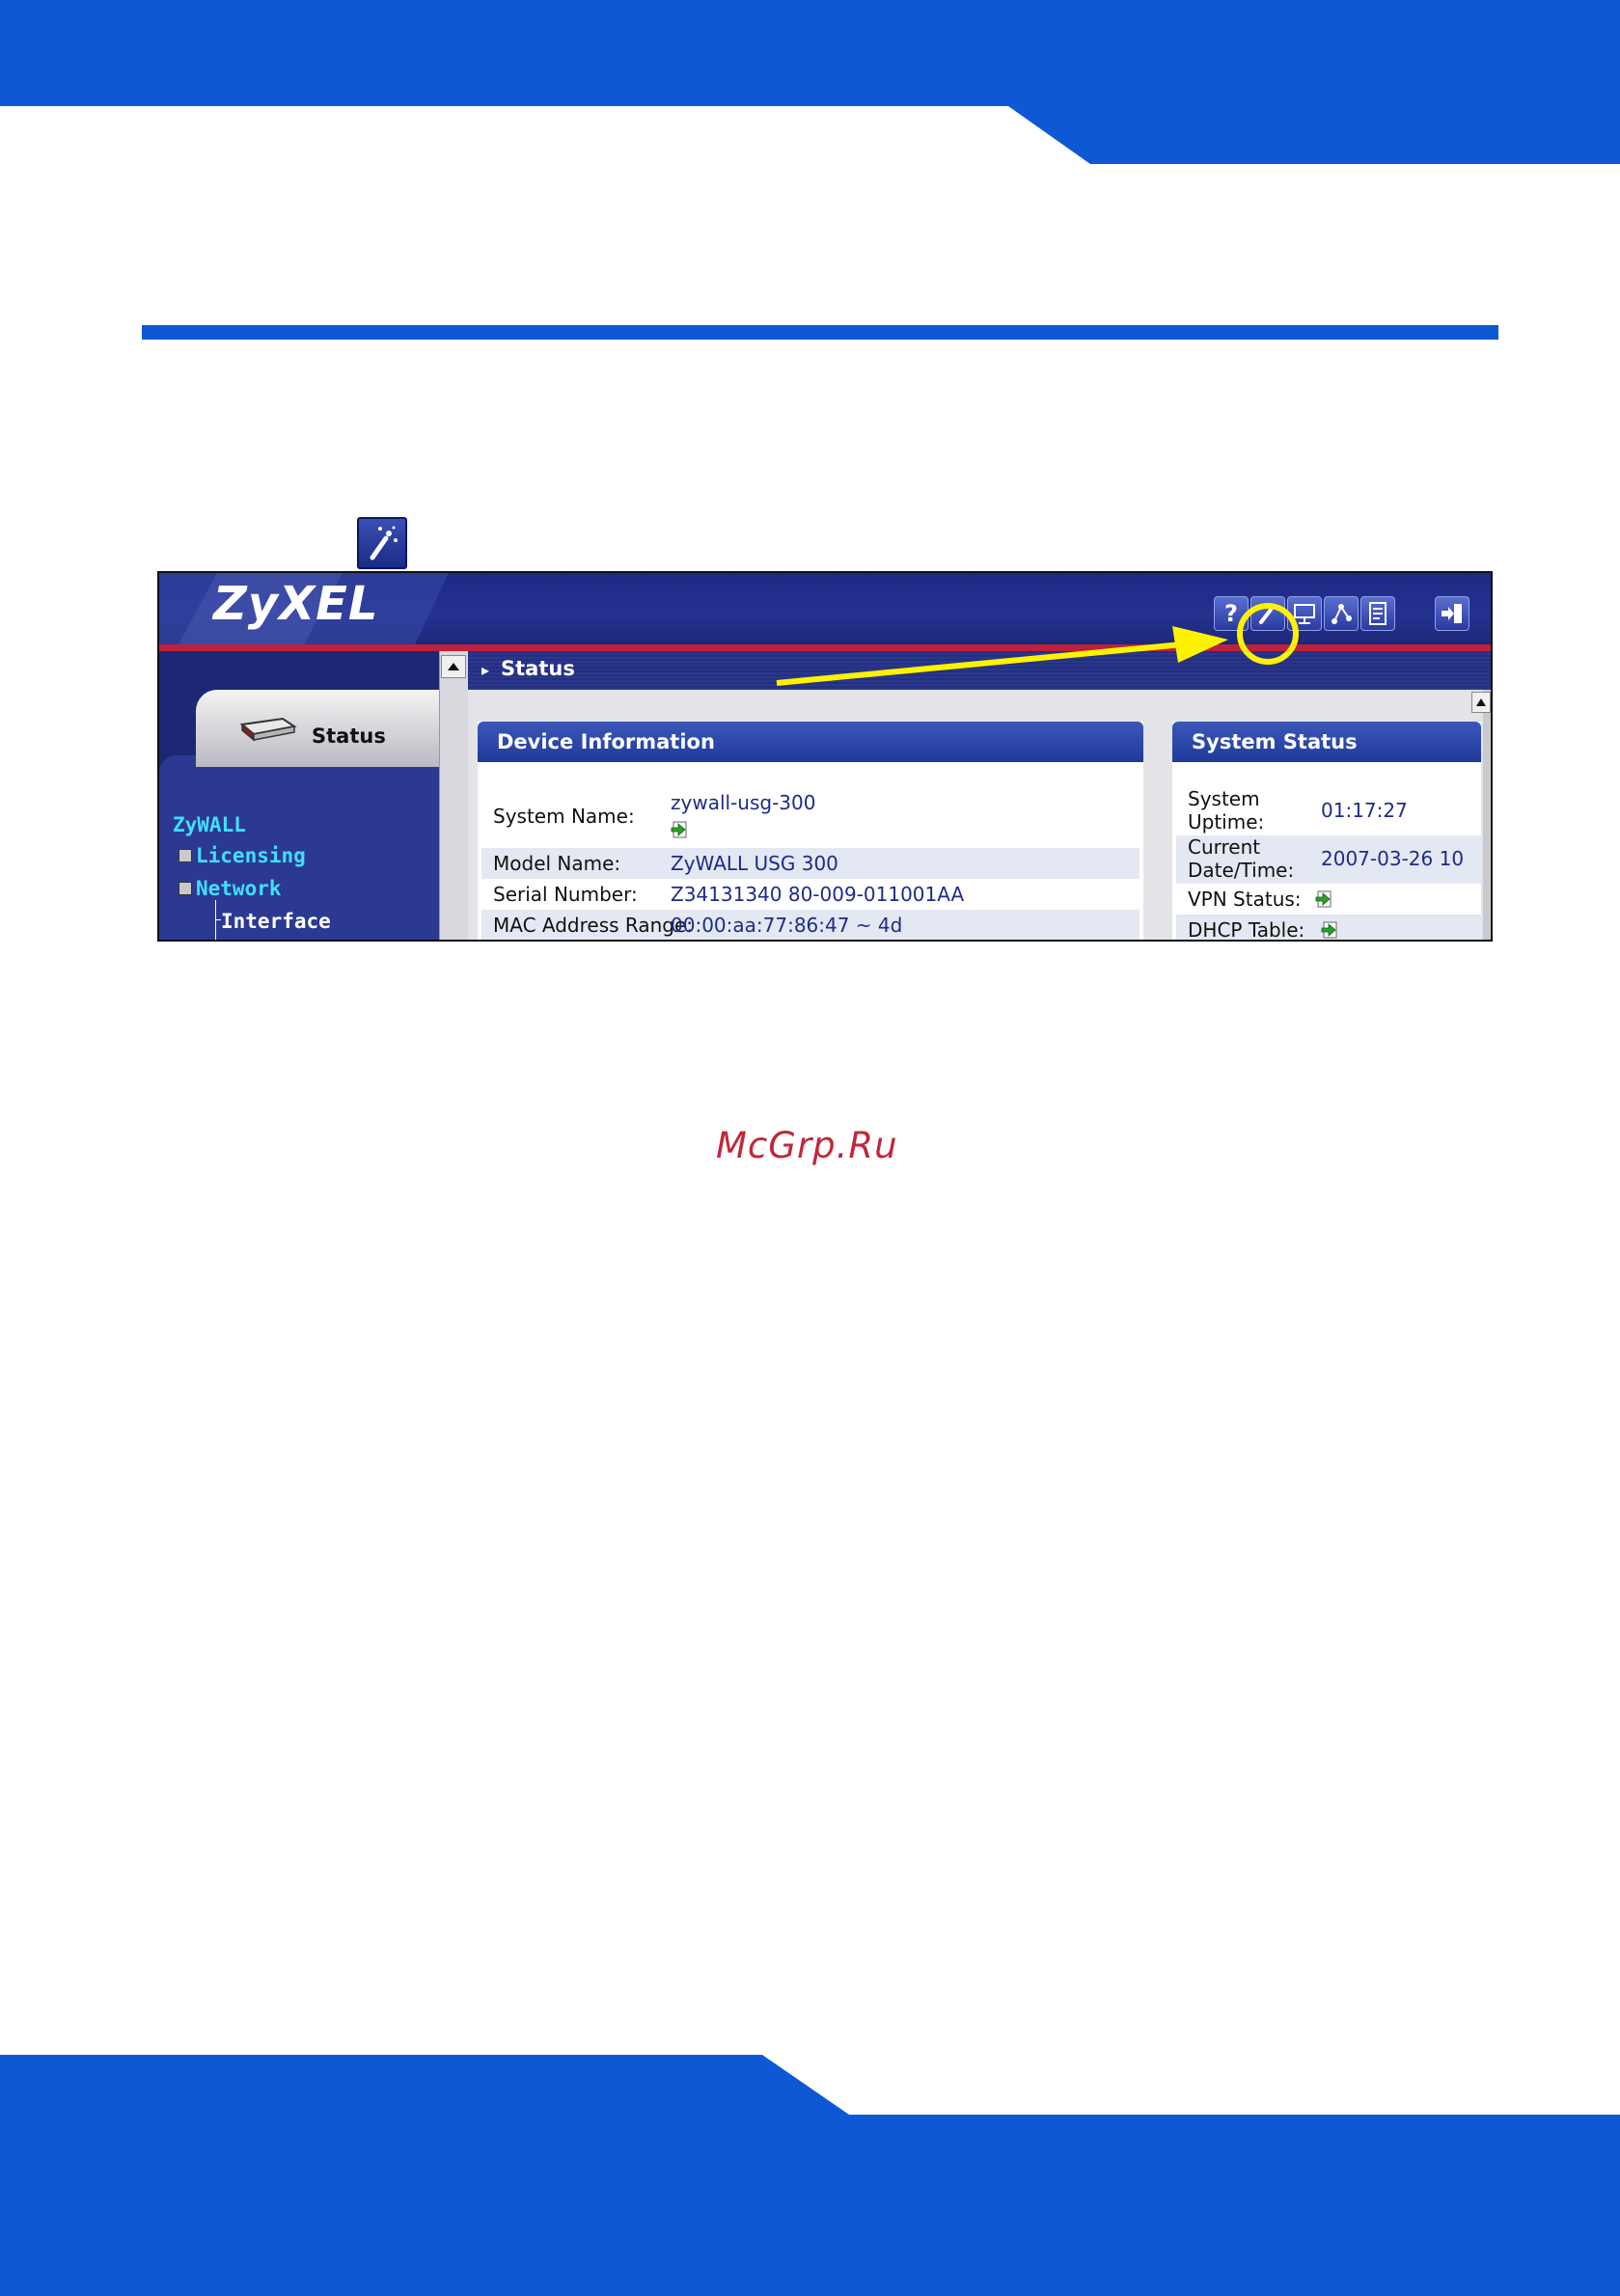 This screenshot has height=2296, width=1620. Describe the element at coordinates (820, 332) in the screenshot. I see `section-rule` at that location.